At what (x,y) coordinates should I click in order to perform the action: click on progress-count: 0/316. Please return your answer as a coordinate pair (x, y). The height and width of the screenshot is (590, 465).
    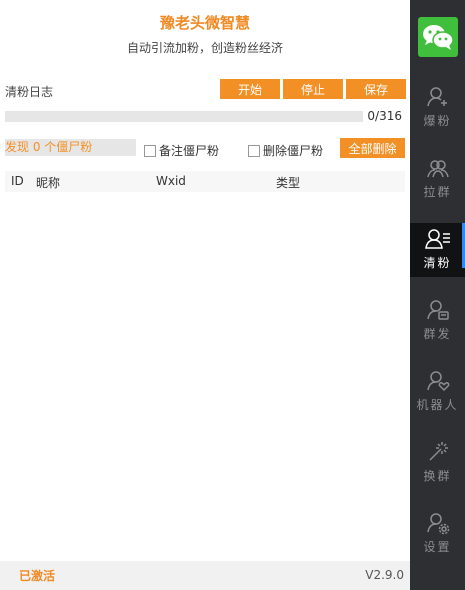
    Looking at the image, I should click on (384, 116).